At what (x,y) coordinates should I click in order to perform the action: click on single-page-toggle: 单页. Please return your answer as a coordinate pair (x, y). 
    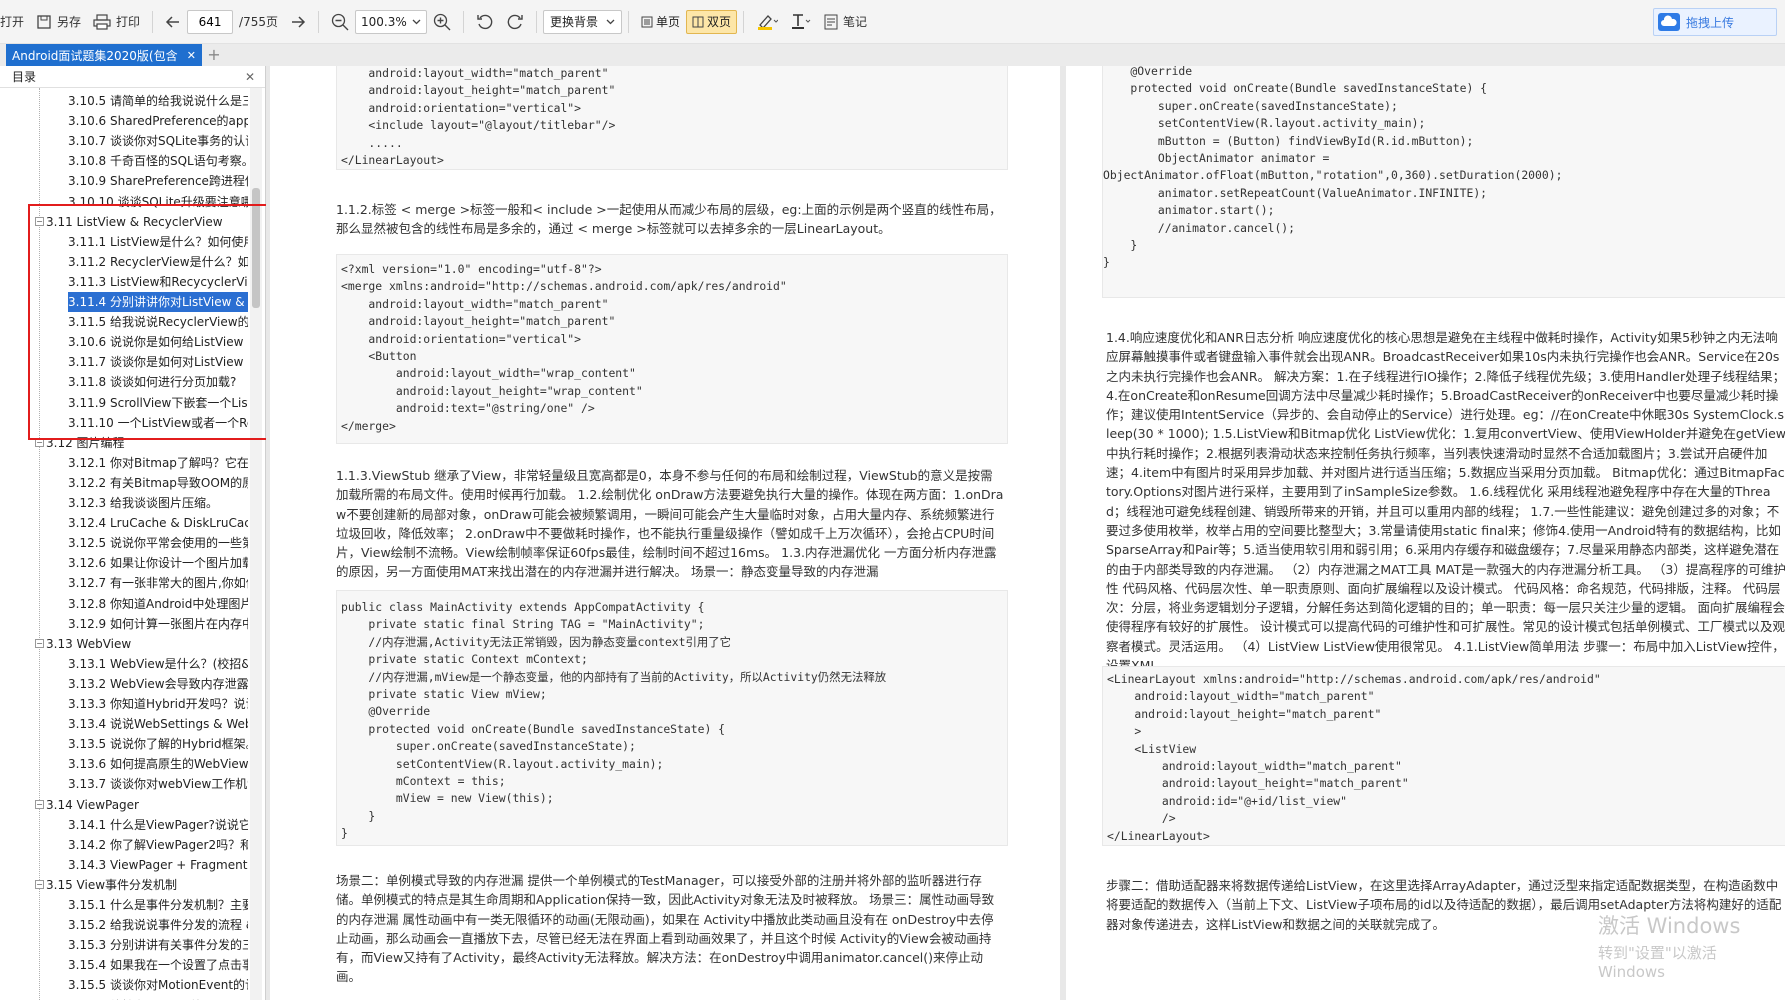
    Looking at the image, I should click on (660, 22).